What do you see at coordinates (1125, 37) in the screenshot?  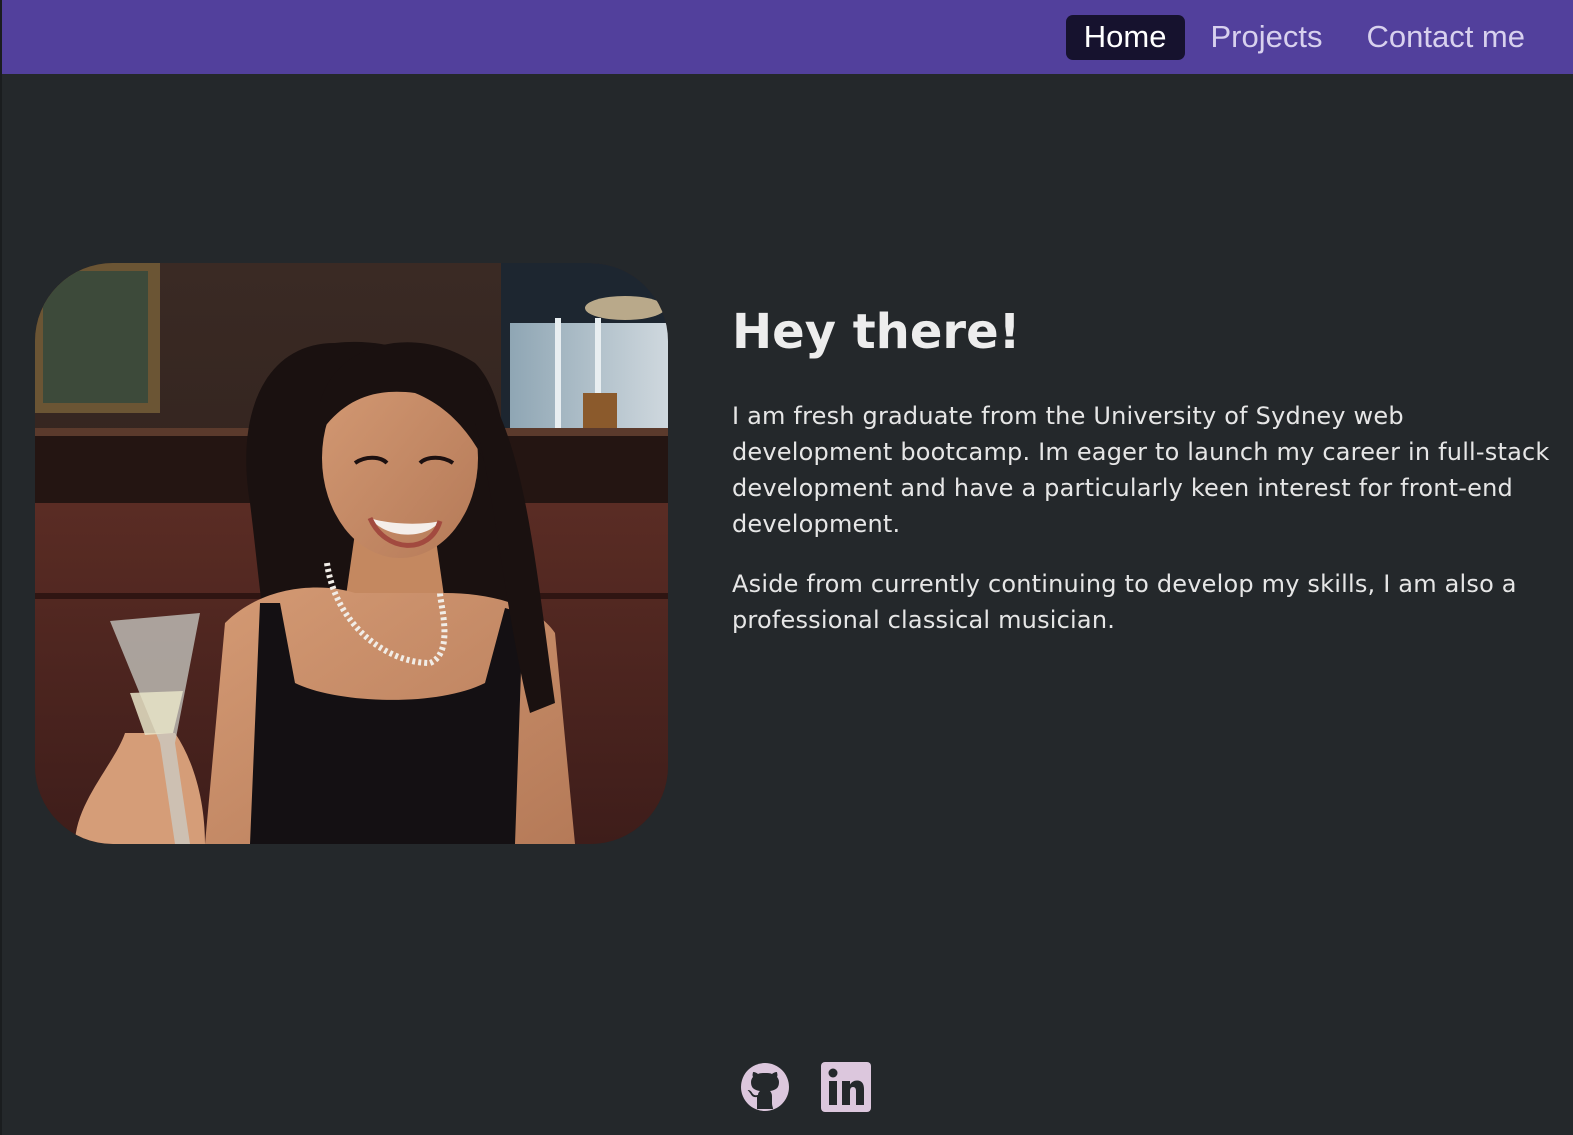 I see `nav-home-link: Home` at bounding box center [1125, 37].